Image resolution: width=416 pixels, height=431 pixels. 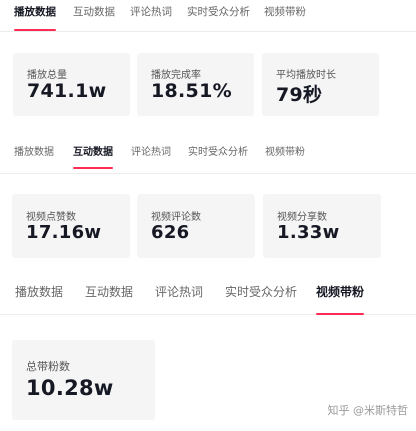 I want to click on metric-card-likes: 视频点赞数 17.16w, so click(x=71, y=226).